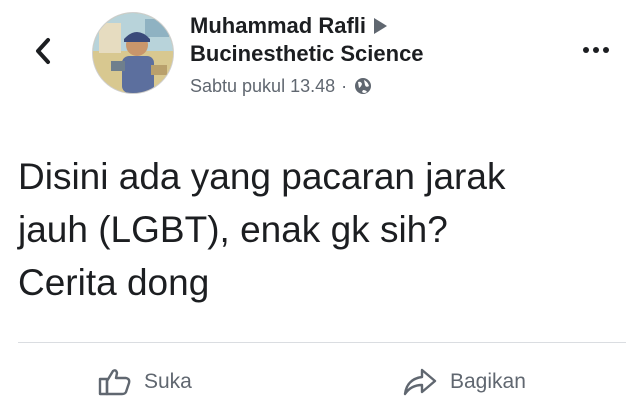 The height and width of the screenshot is (417, 644). I want to click on more-options-icon, so click(586, 50).